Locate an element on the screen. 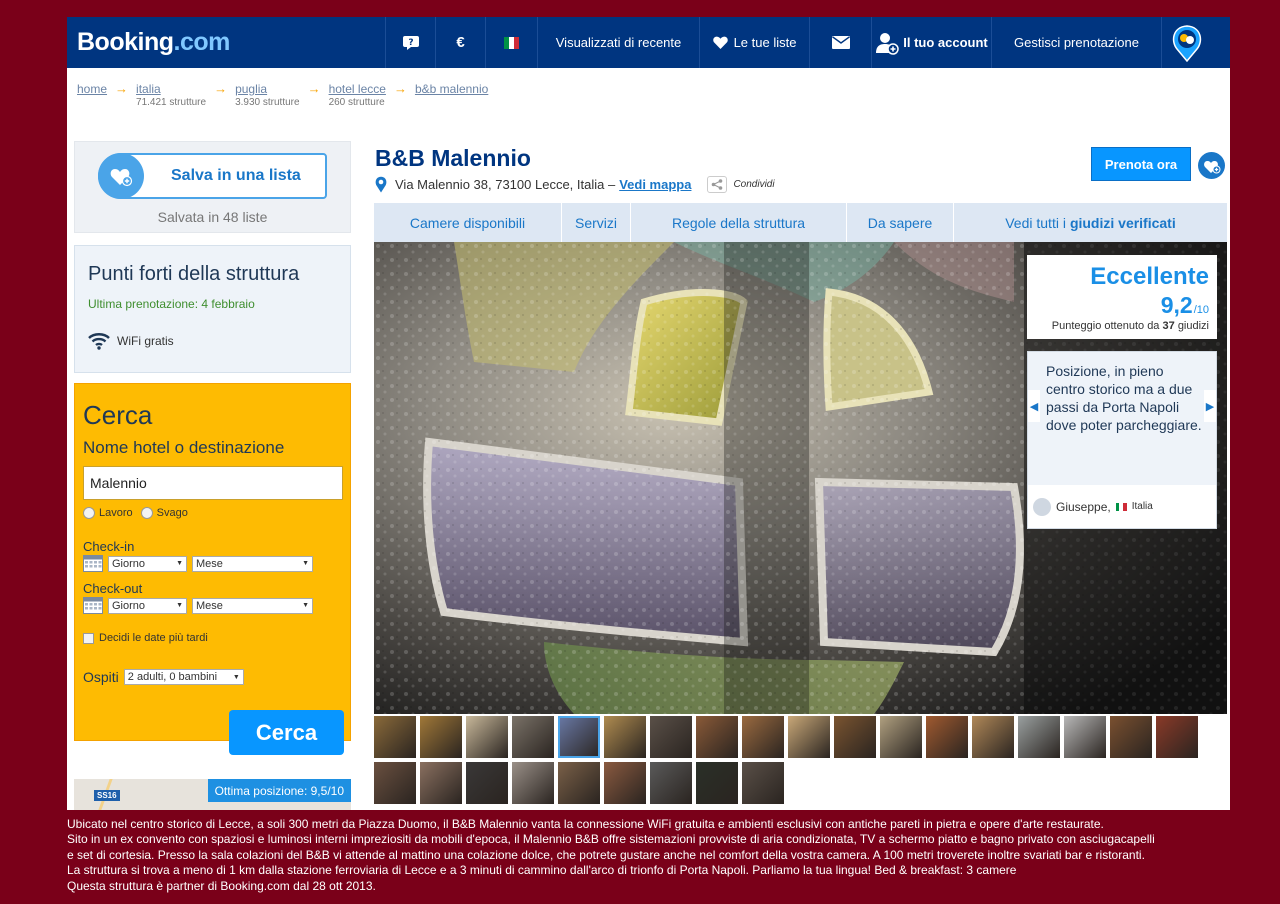 This screenshot has height=904, width=1280. book-now-button: Prenota ora is located at coordinates (1141, 164).